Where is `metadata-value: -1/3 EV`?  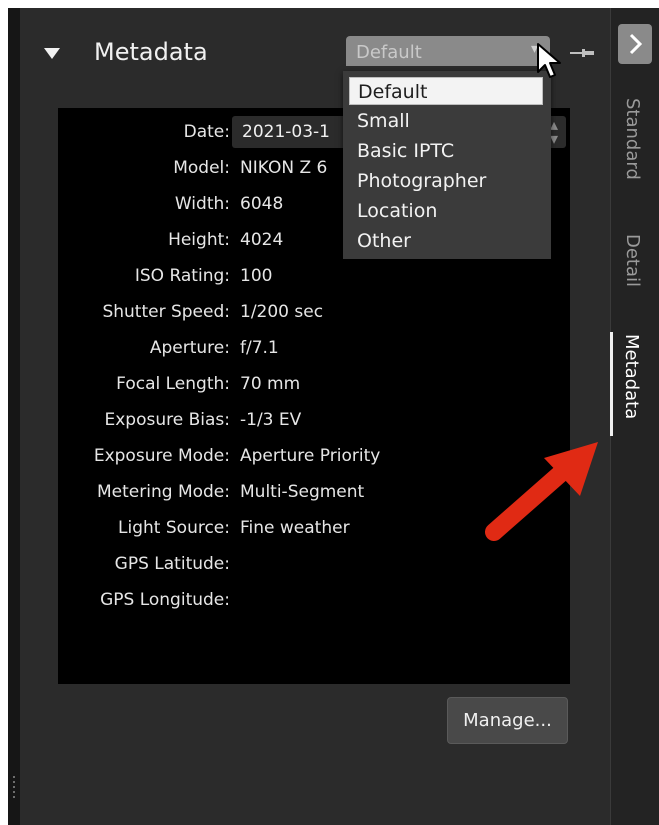
metadata-value: -1/3 EV is located at coordinates (271, 420).